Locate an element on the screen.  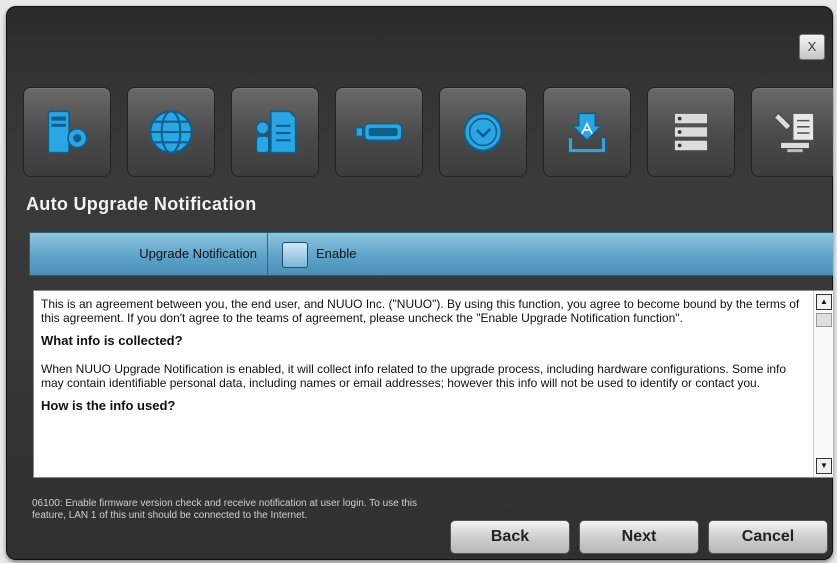
close-button: X is located at coordinates (812, 47).